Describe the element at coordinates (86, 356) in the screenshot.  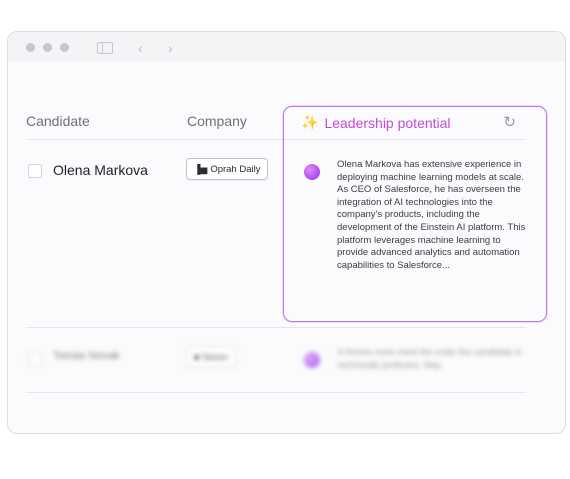
I see `candidate-name: Tomás Novak` at that location.